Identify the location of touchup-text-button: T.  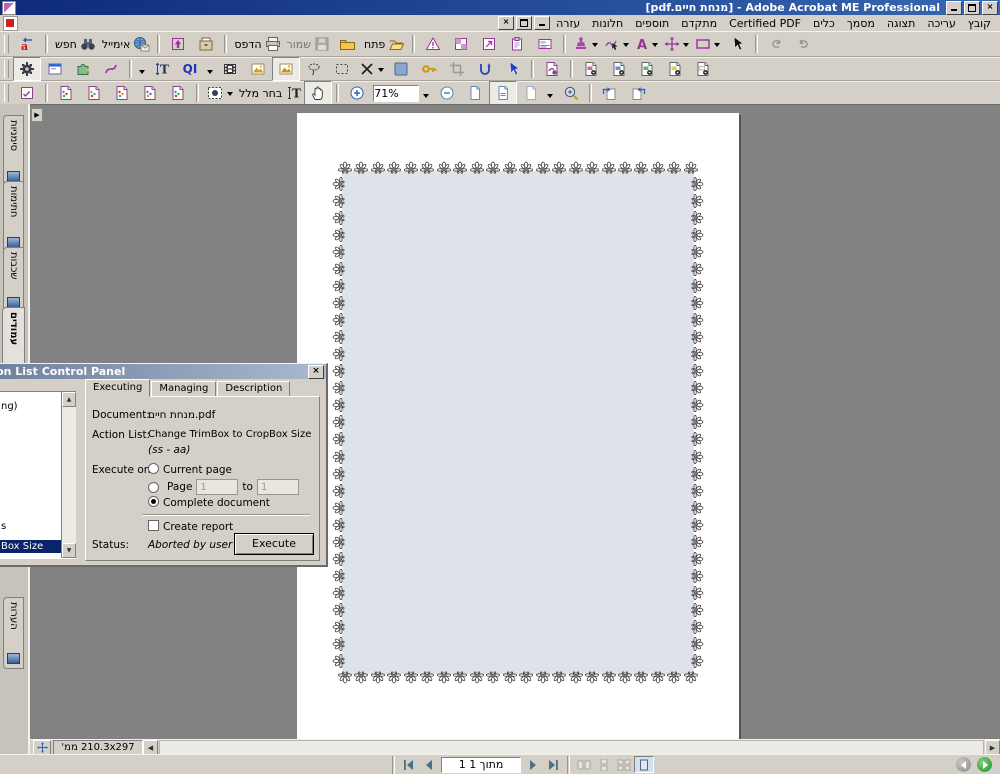
(162, 69).